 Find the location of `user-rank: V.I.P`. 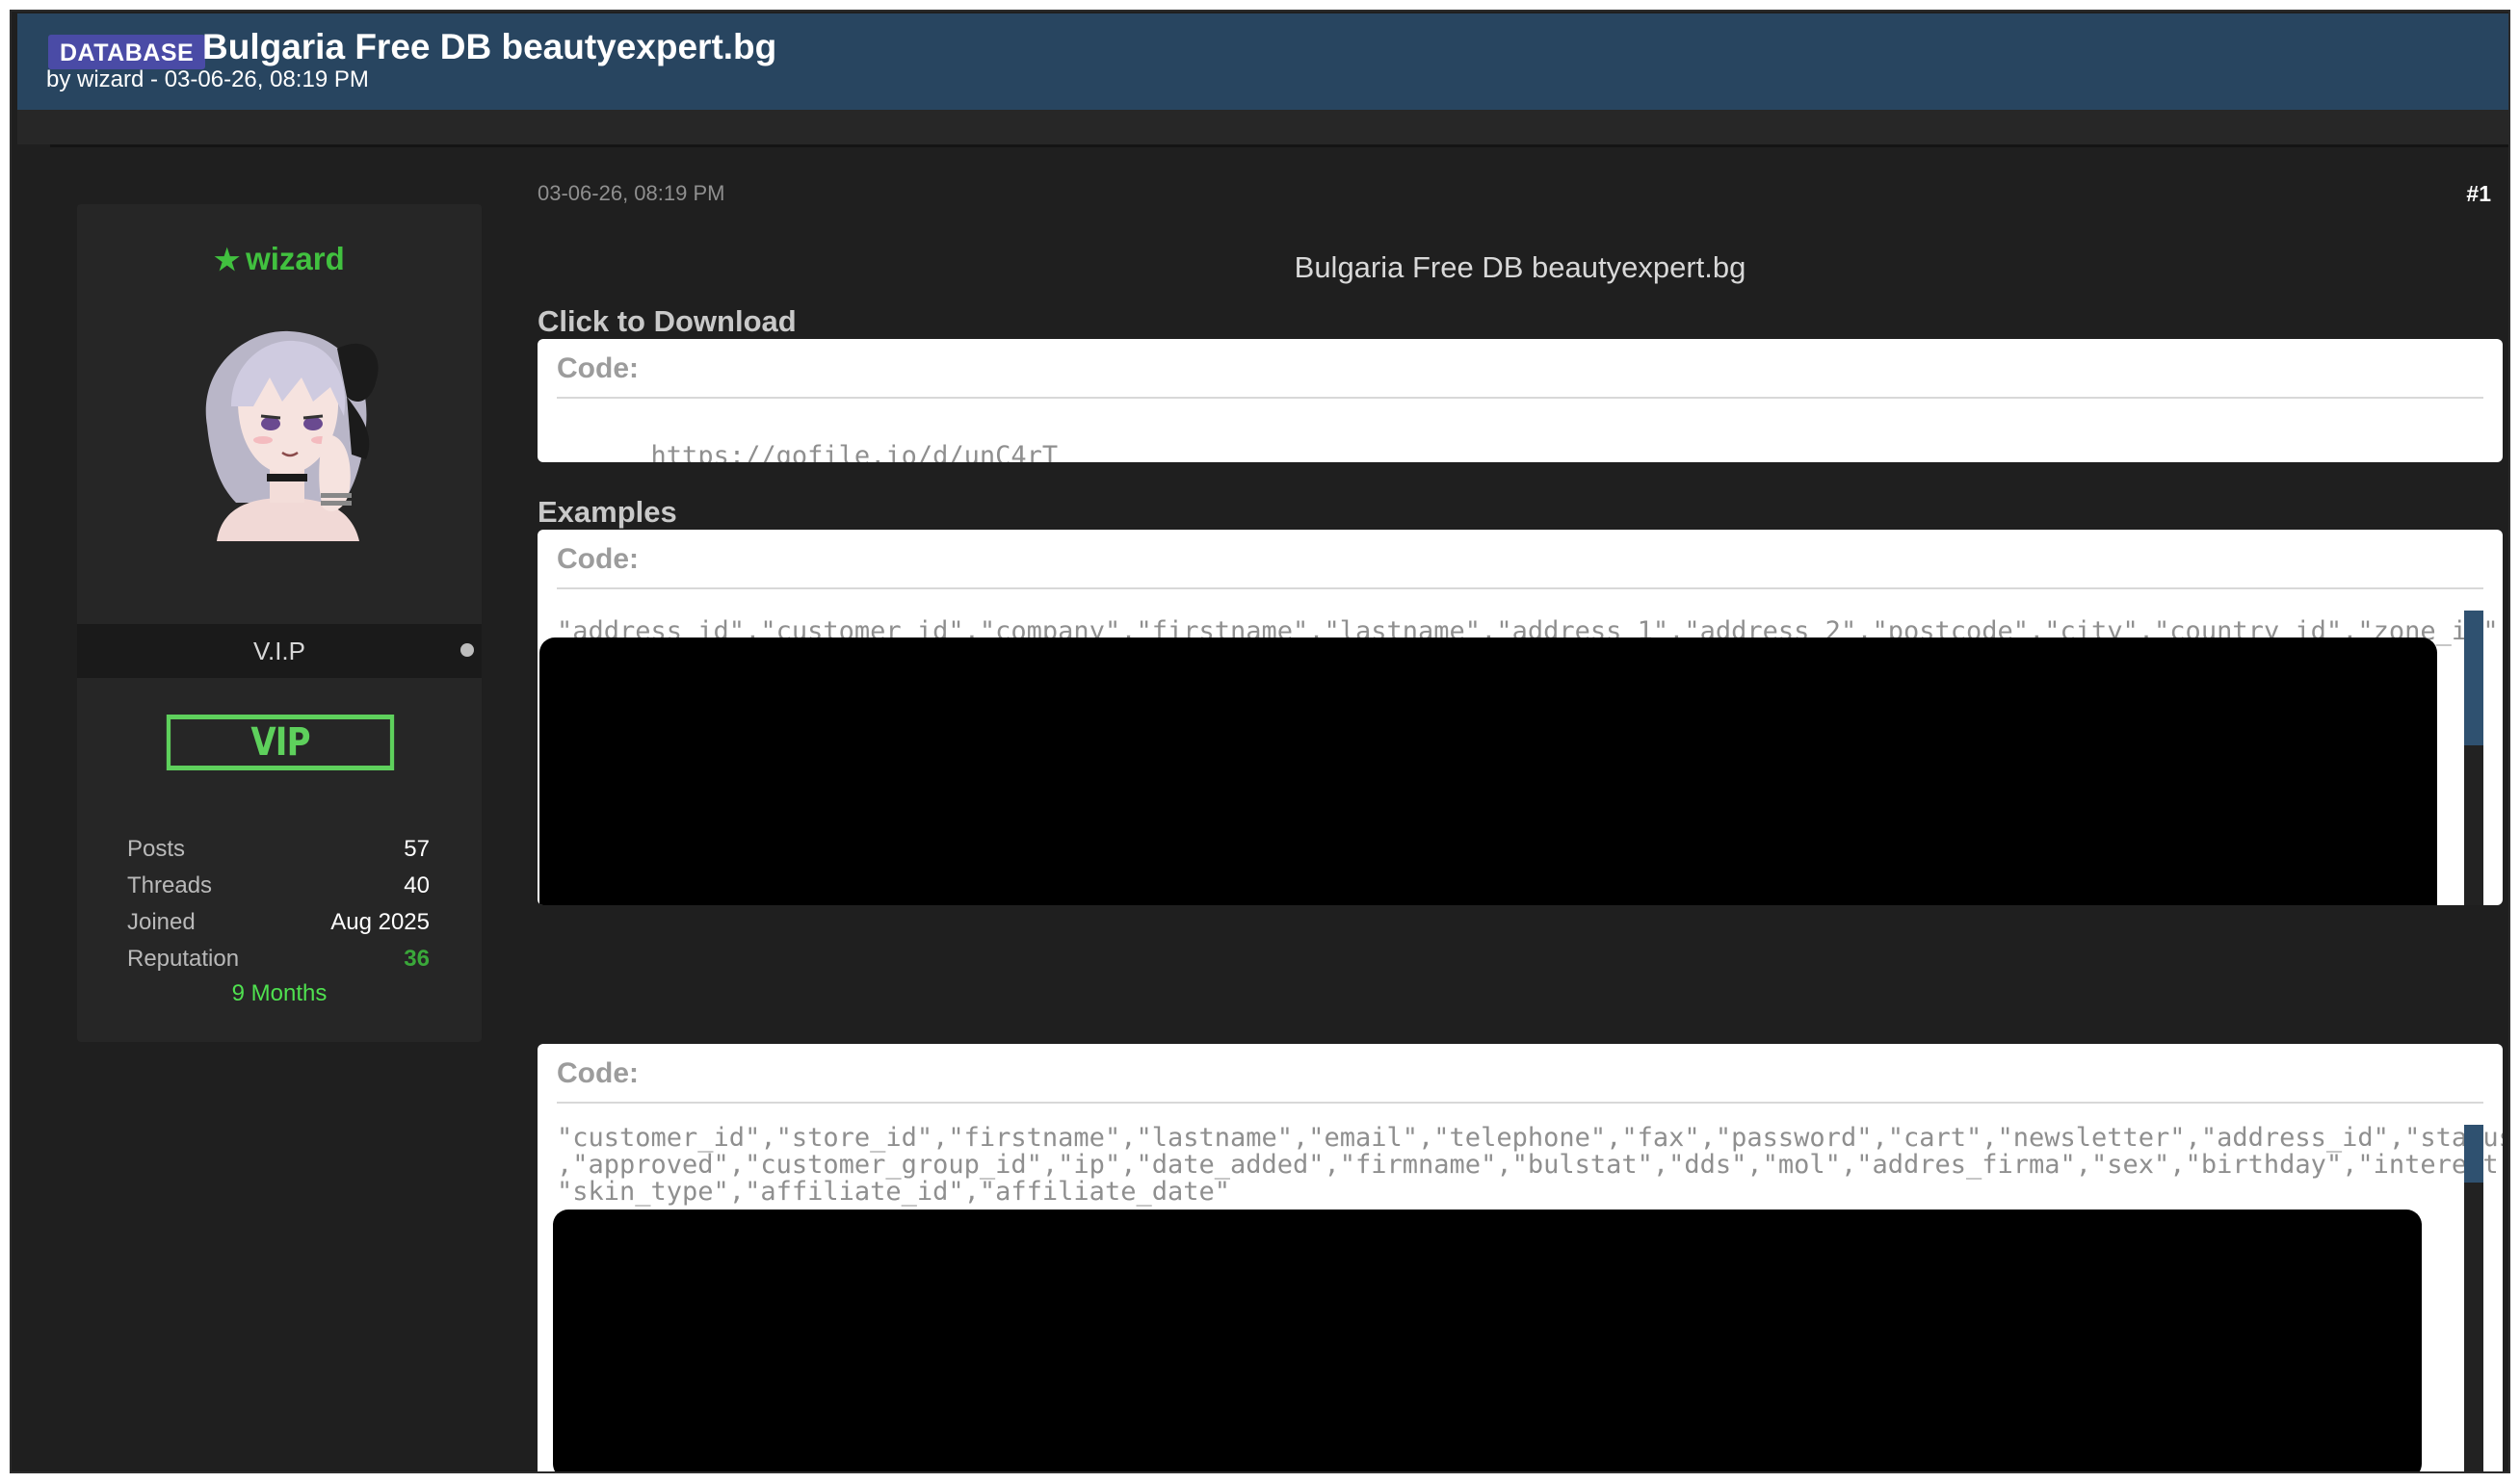

user-rank: V.I.P is located at coordinates (279, 651).